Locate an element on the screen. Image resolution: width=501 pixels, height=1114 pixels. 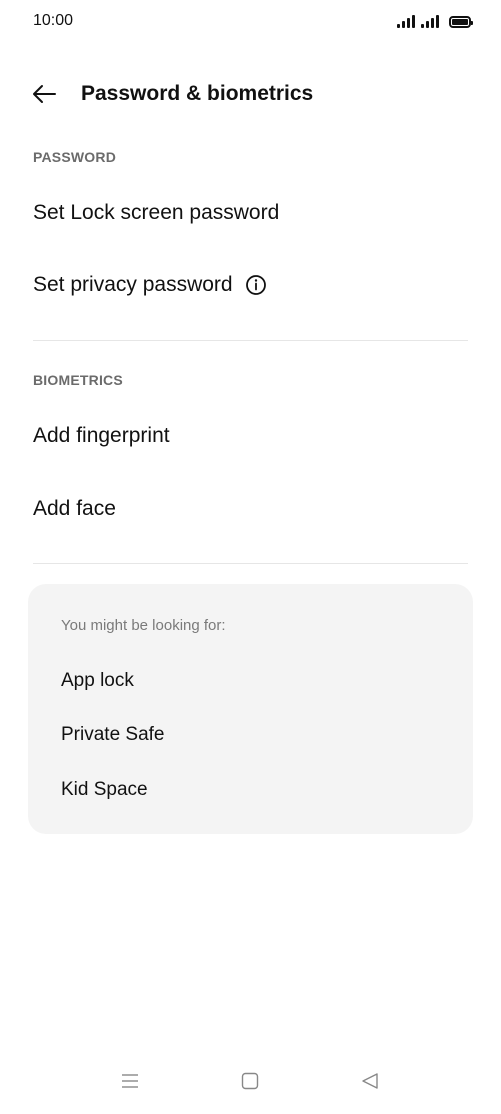
back-triangle-icon is located at coordinates (370, 1081).